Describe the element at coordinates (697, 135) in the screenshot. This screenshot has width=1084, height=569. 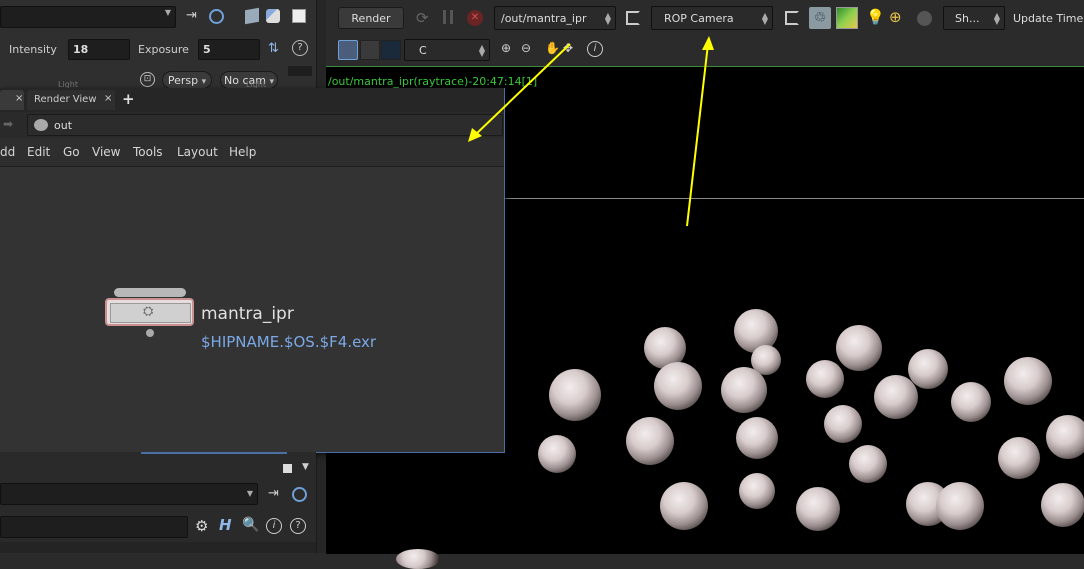
I see `arrow-to-camera-select` at that location.